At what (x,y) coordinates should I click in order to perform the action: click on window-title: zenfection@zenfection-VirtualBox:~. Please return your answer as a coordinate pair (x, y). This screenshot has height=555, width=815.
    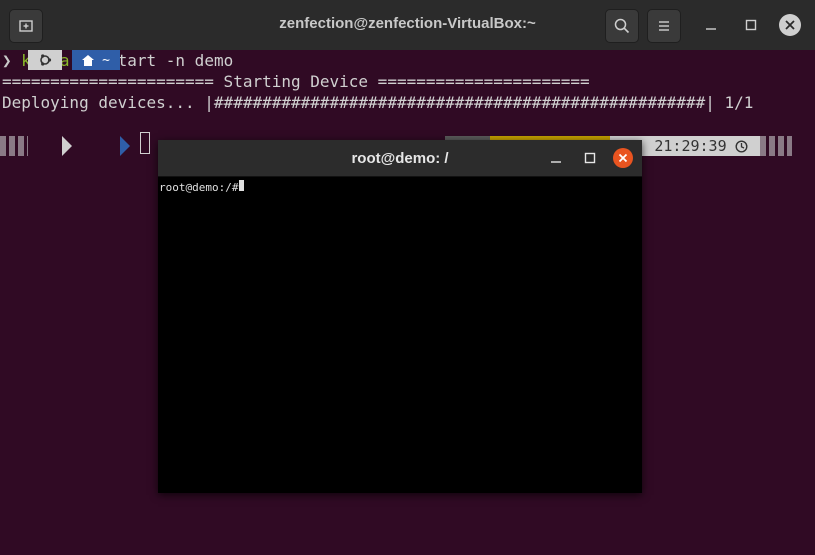
    Looking at the image, I should click on (407, 23).